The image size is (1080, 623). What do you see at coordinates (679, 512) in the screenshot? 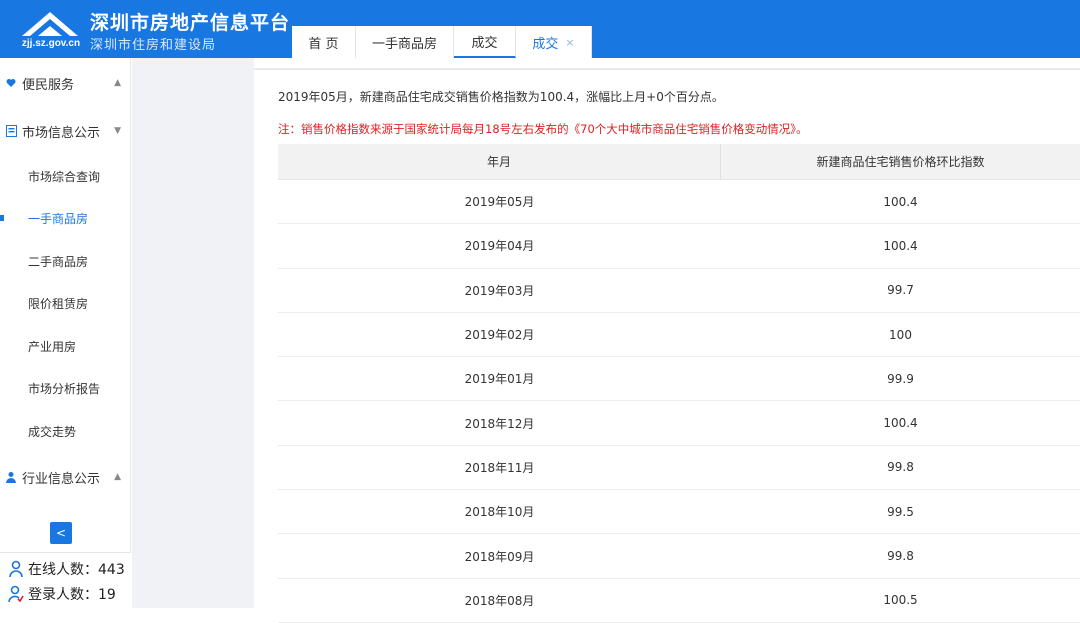
I see `table-row: 2018年10月 99.5` at bounding box center [679, 512].